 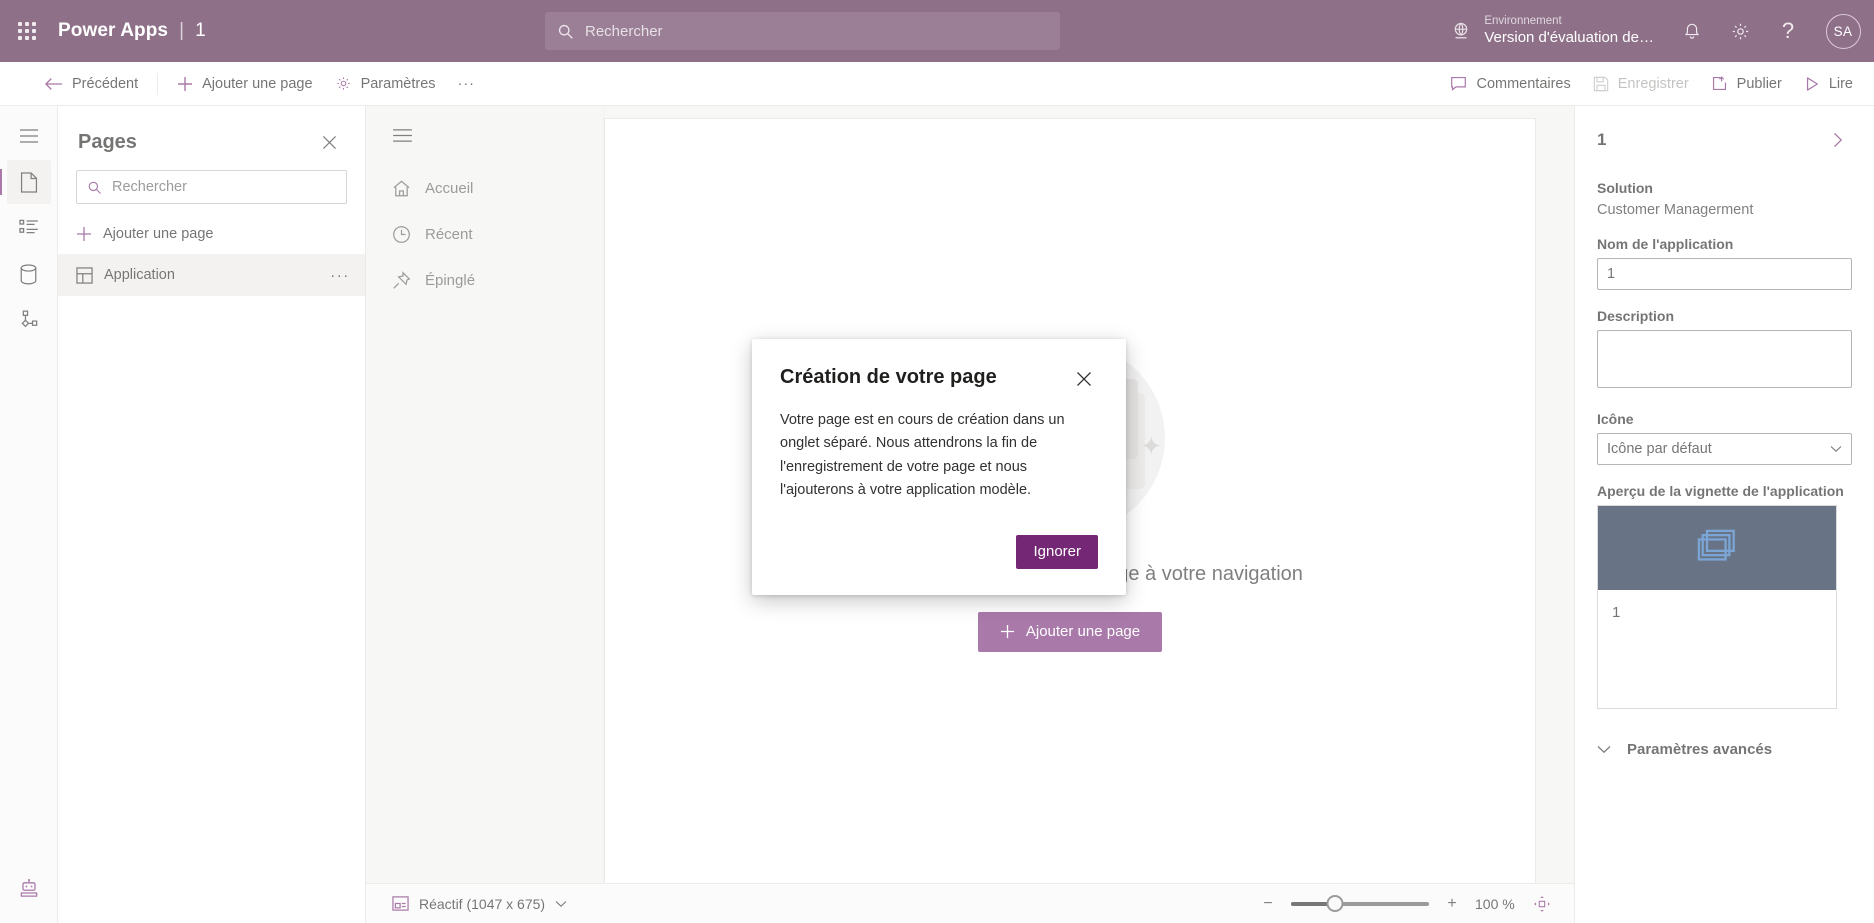 What do you see at coordinates (888, 377) in the screenshot?
I see `dialog-title: Création de votre page` at bounding box center [888, 377].